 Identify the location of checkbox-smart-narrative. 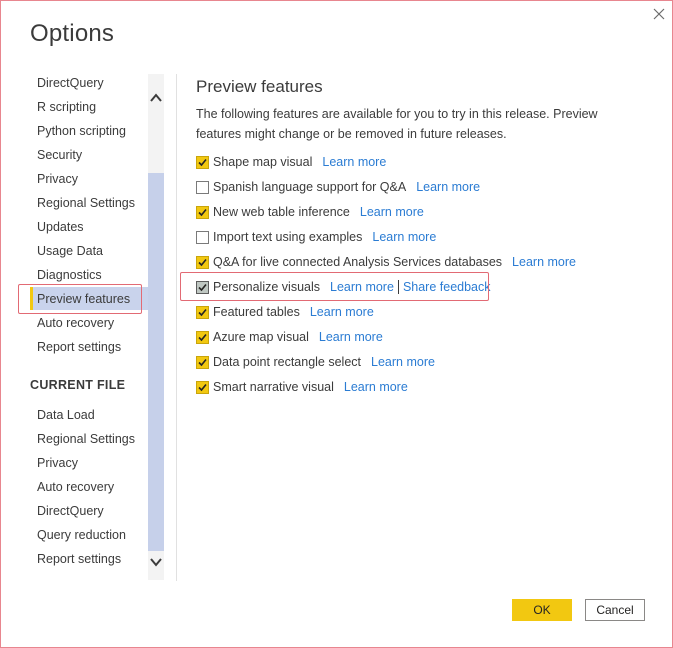
(202, 387).